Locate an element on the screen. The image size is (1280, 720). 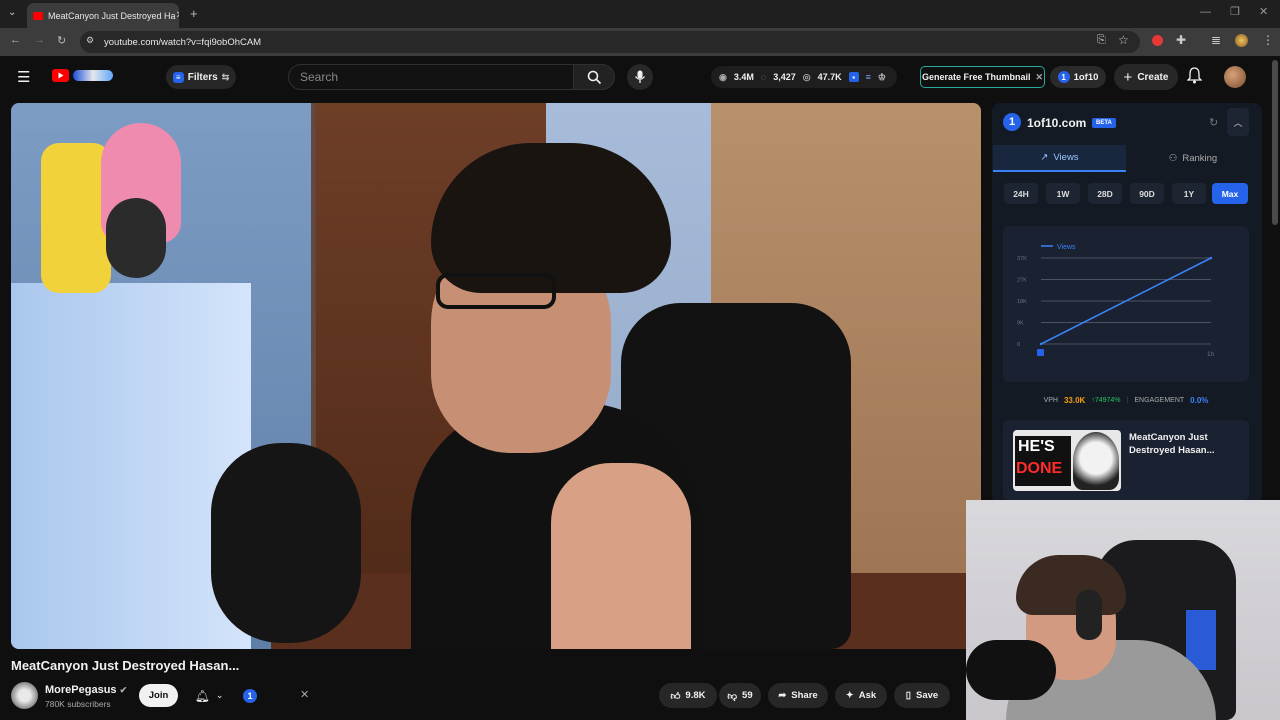
glasses is located at coordinates (496, 291).